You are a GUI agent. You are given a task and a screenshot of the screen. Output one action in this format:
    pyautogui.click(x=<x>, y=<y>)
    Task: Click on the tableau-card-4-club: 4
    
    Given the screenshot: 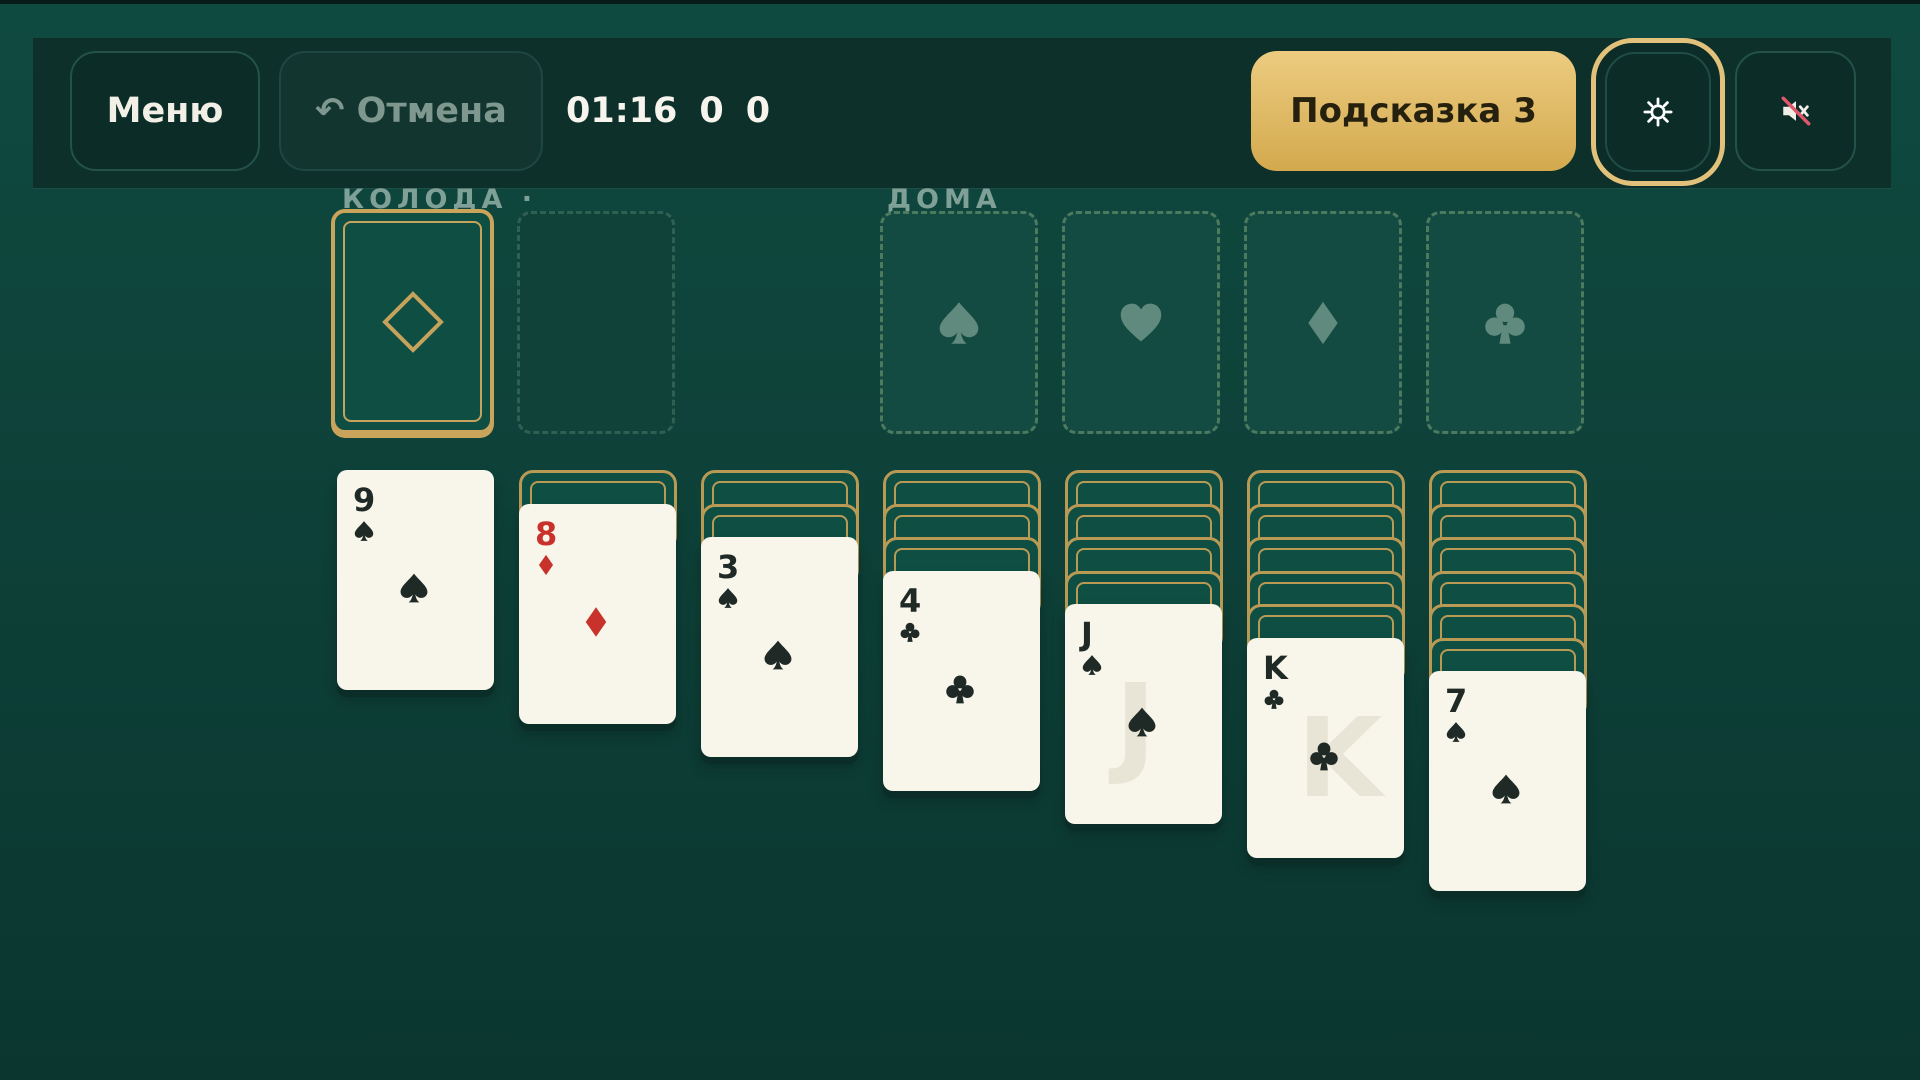 What is the action you would take?
    pyautogui.click(x=961, y=680)
    